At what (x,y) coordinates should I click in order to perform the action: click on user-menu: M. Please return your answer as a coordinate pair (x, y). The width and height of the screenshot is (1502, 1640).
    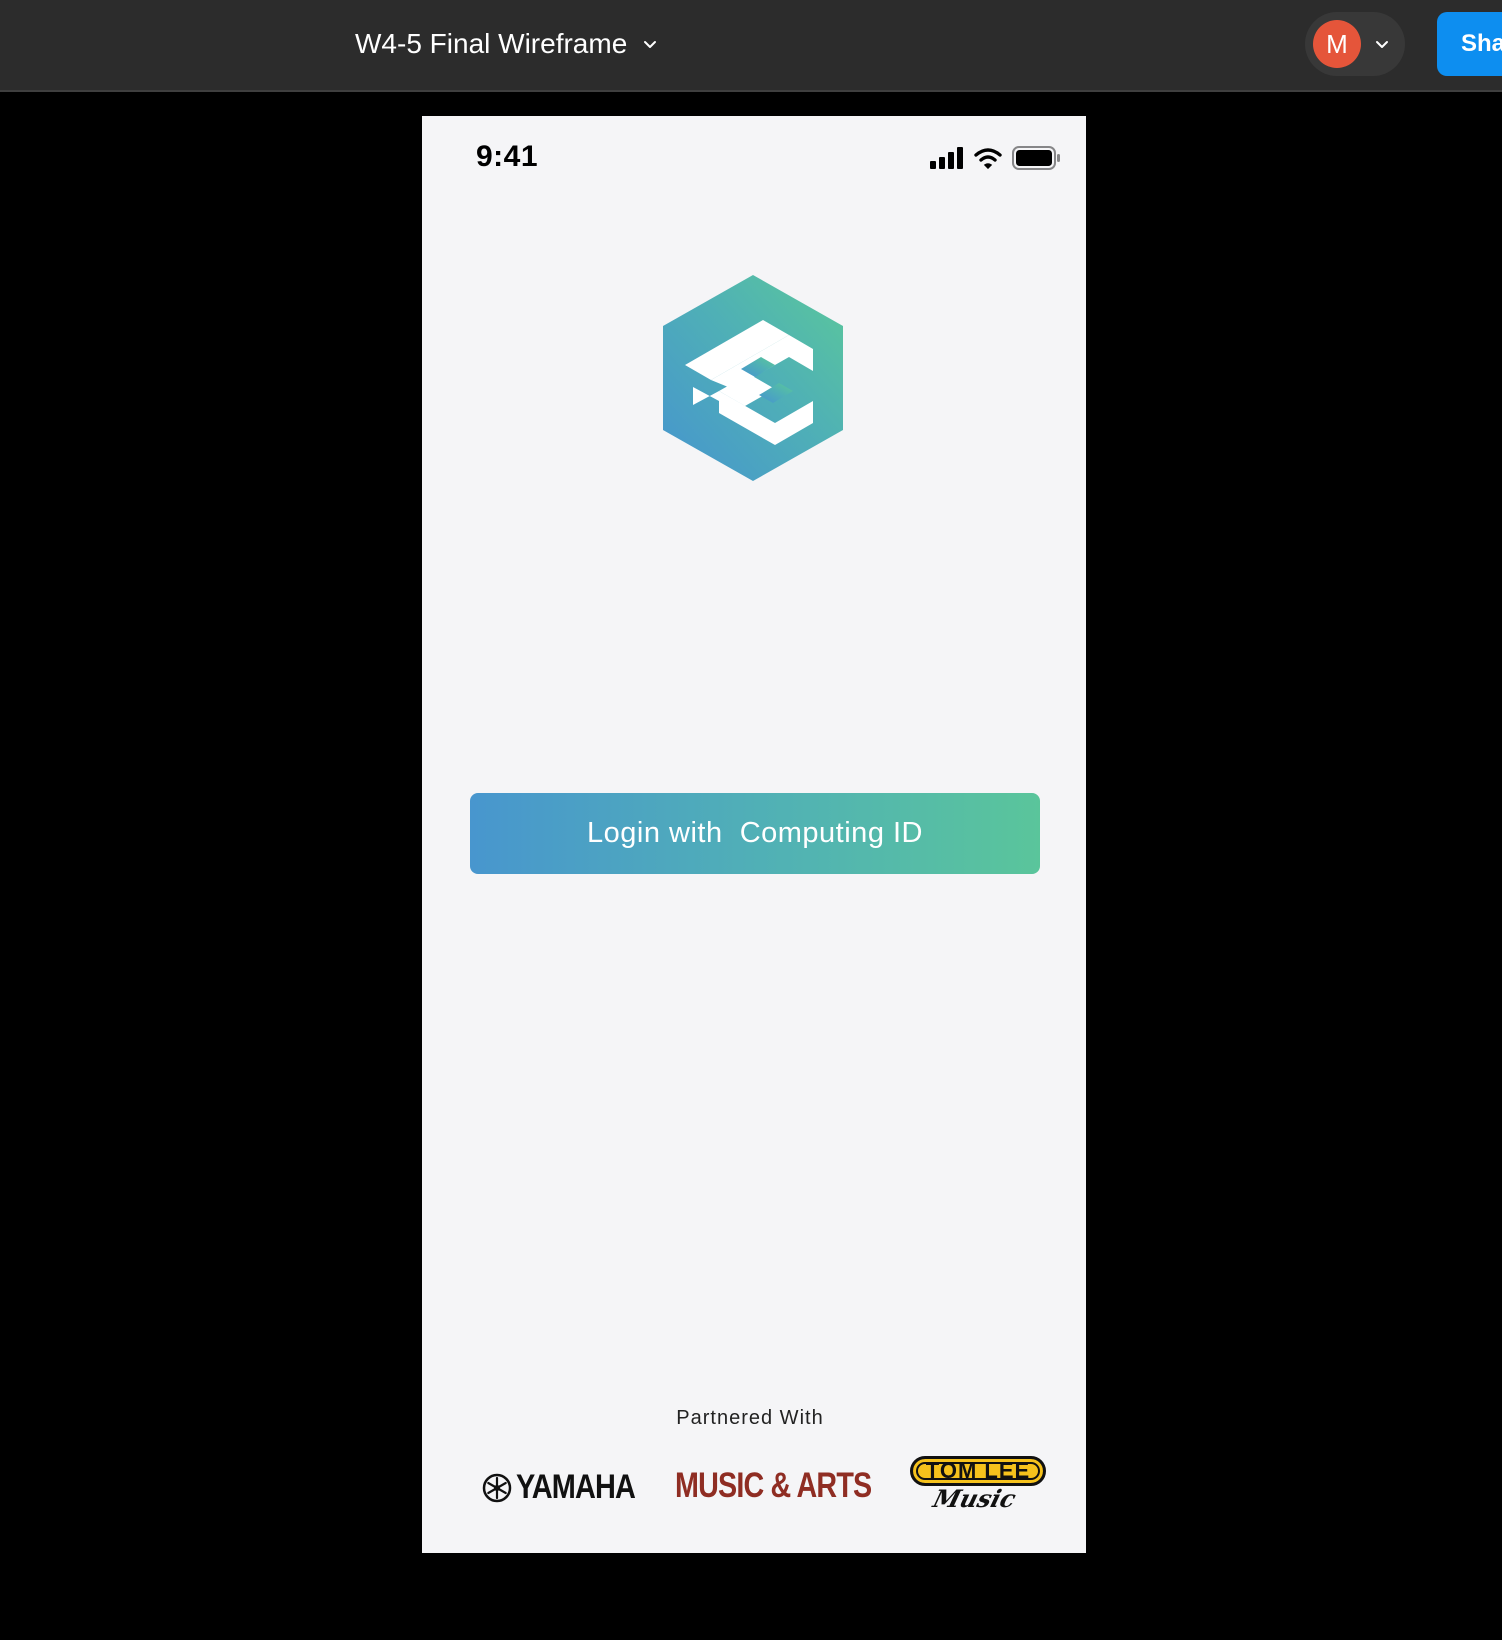
    Looking at the image, I should click on (1355, 44).